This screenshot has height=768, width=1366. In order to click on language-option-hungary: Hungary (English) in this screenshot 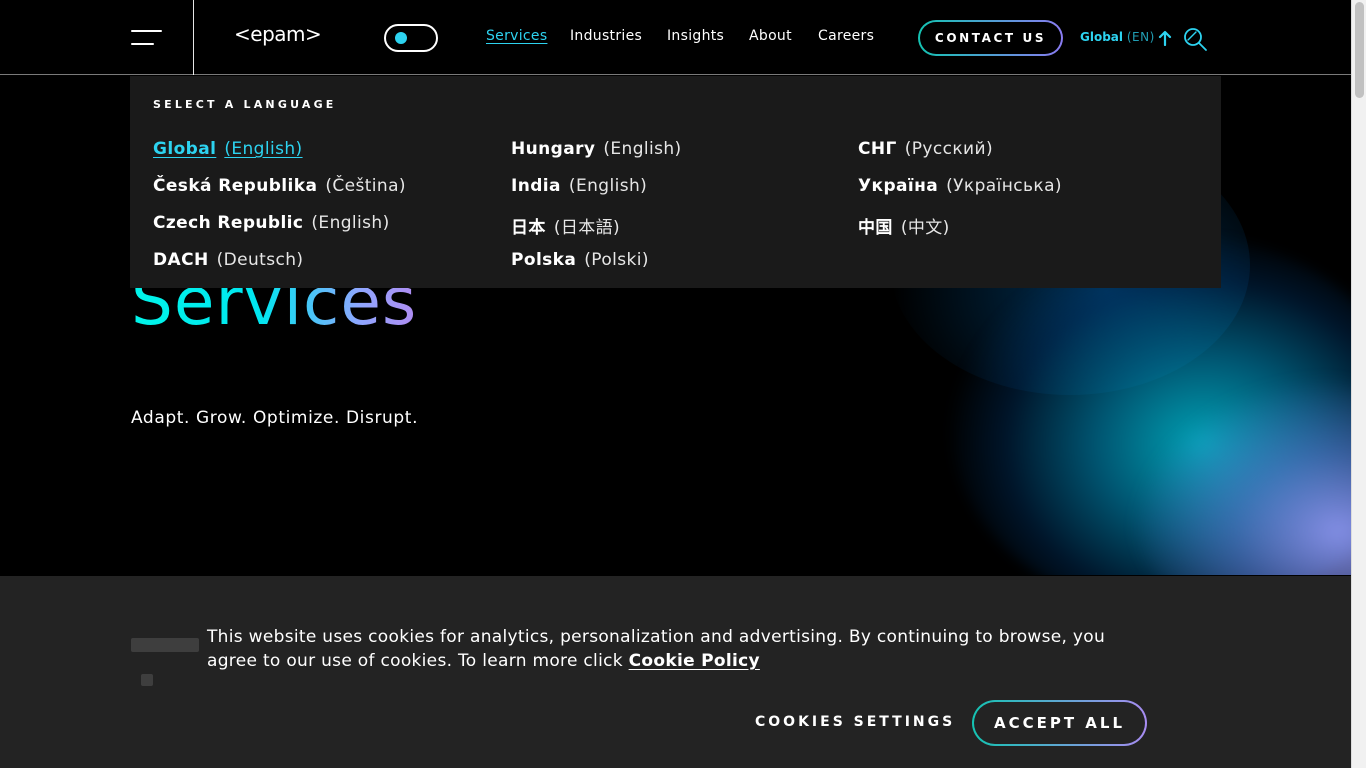, I will do `click(596, 149)`.